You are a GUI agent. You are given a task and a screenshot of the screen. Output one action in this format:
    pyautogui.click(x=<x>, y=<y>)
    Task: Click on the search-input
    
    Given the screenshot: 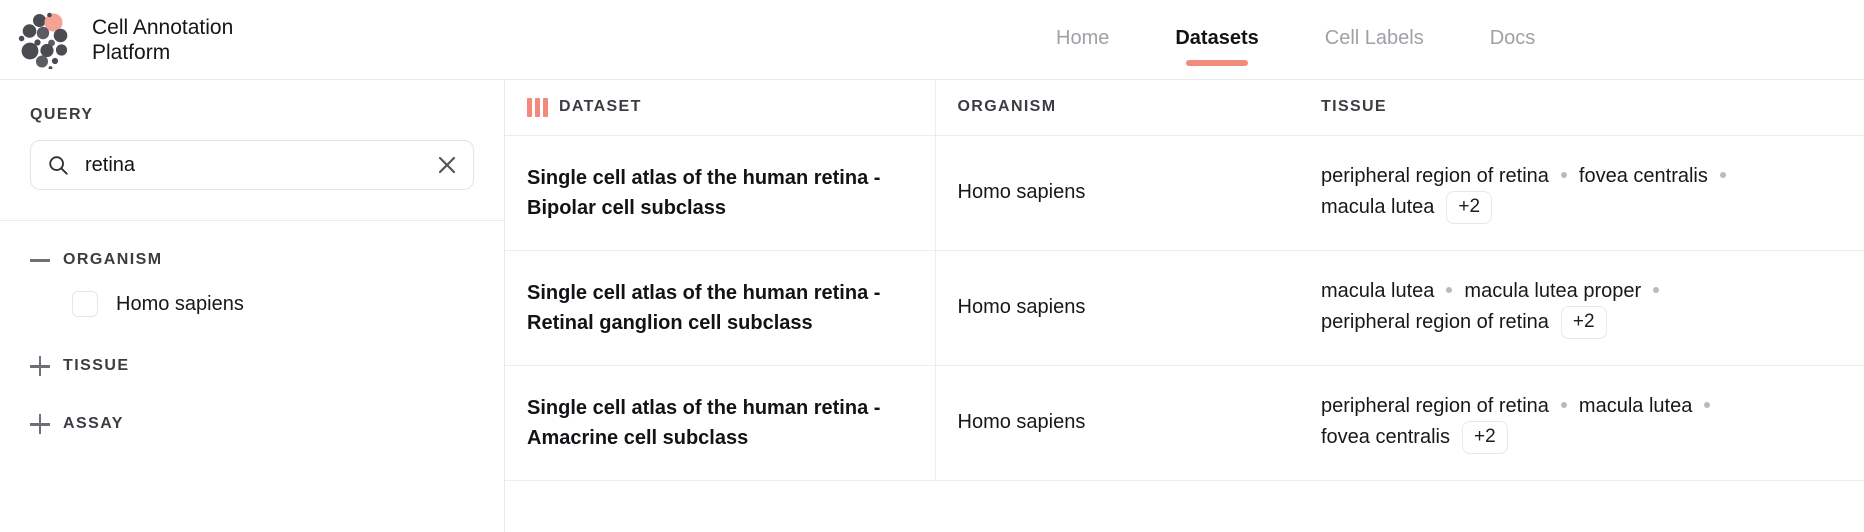 What is the action you would take?
    pyautogui.click(x=251, y=165)
    